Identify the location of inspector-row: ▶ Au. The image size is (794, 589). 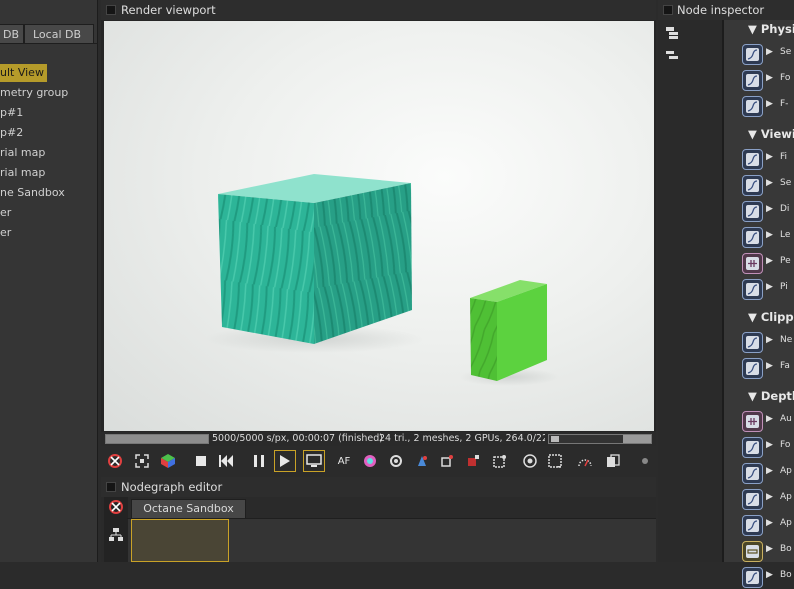
(768, 422).